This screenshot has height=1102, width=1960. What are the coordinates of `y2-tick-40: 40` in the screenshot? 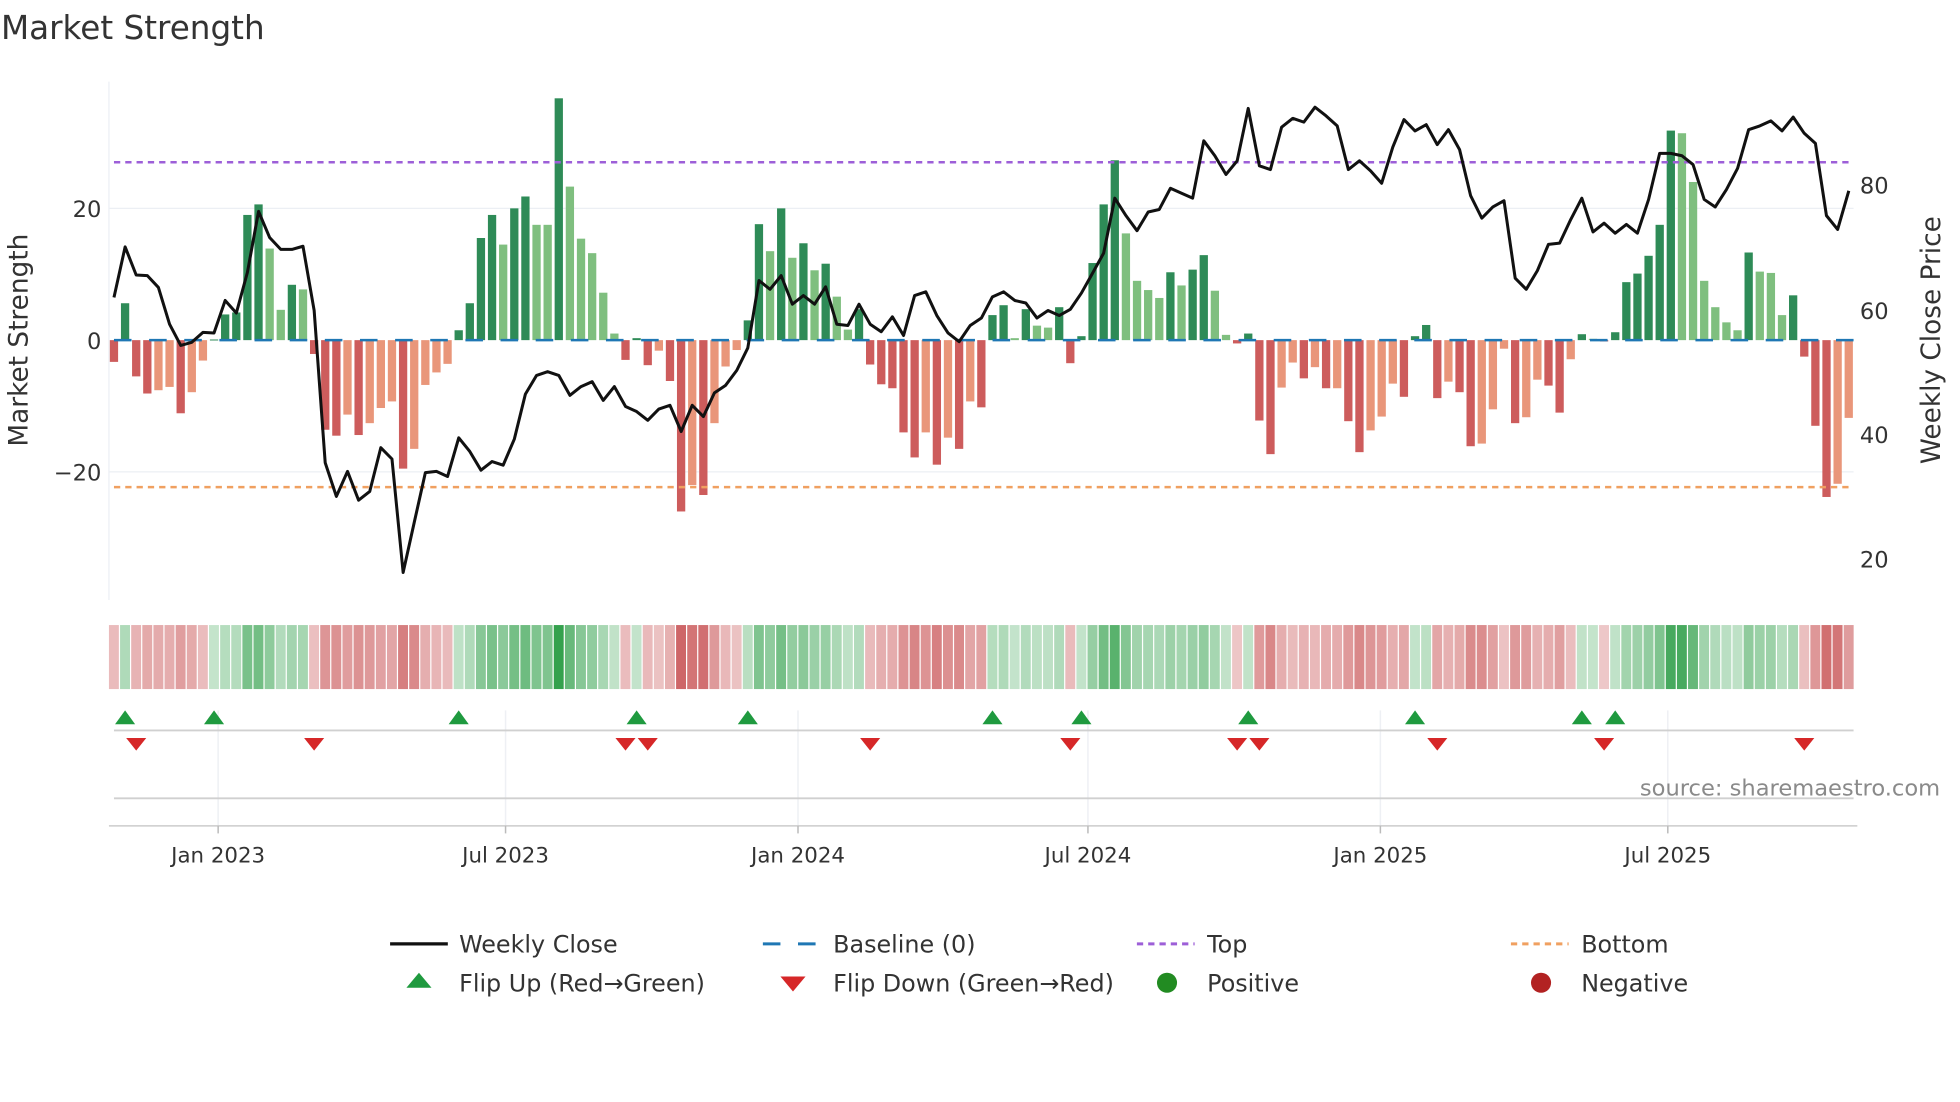 It's located at (1874, 436).